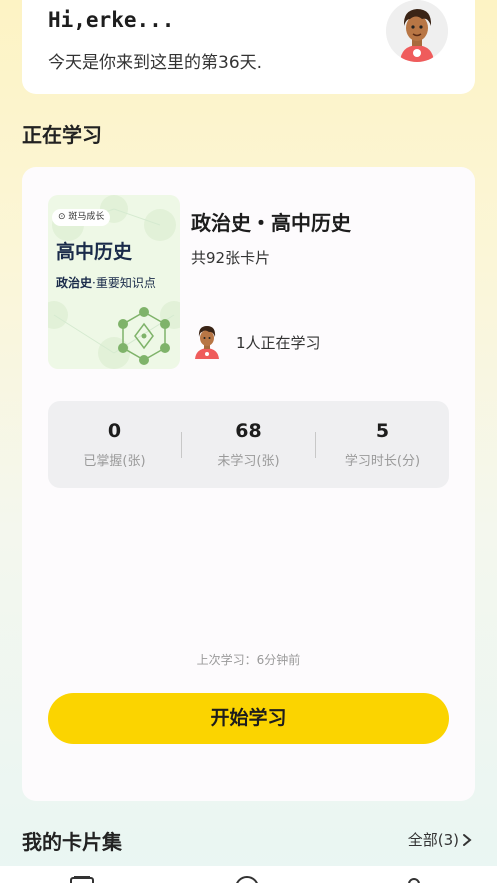 This screenshot has width=497, height=883. What do you see at coordinates (74, 283) in the screenshot?
I see `cover-subtitle-bold: 政治史` at bounding box center [74, 283].